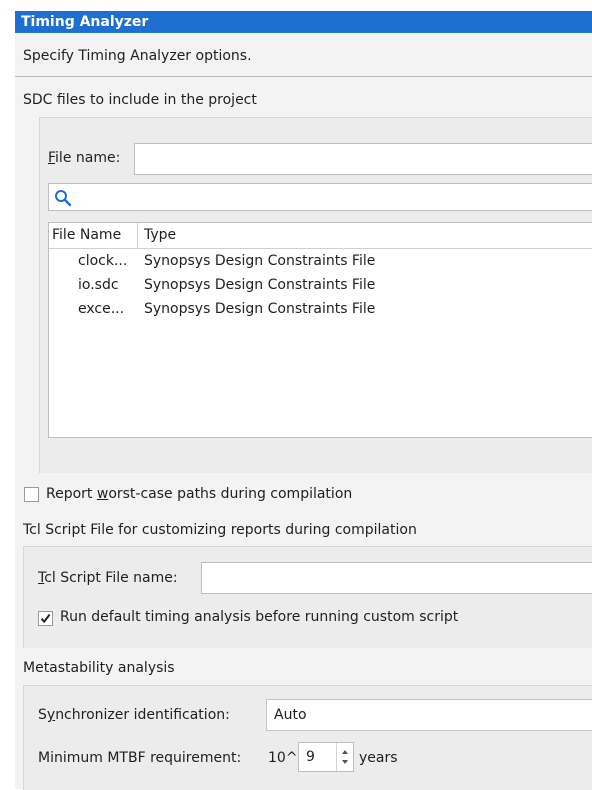 This screenshot has height=790, width=592. What do you see at coordinates (98, 285) in the screenshot?
I see `file-name-cell: io.sdc` at bounding box center [98, 285].